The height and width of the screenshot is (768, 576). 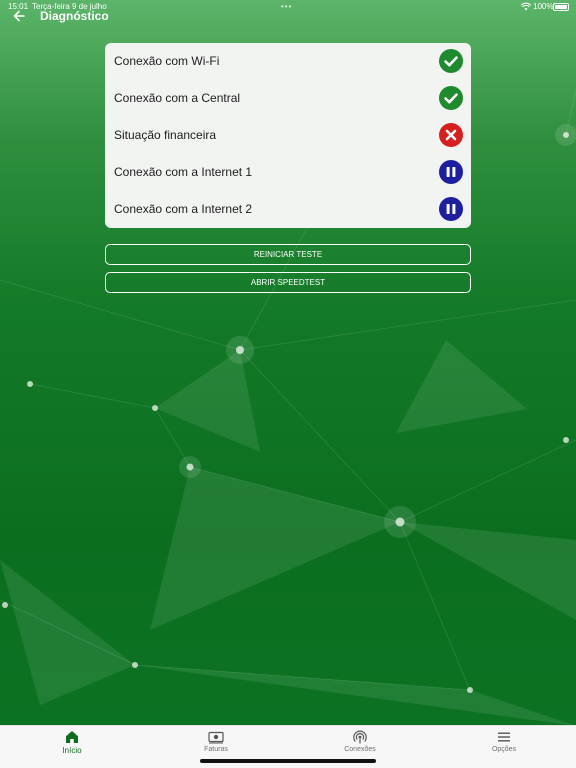 What do you see at coordinates (167, 61) in the screenshot?
I see `diagnostic-label: Conexão com Wi-Fi` at bounding box center [167, 61].